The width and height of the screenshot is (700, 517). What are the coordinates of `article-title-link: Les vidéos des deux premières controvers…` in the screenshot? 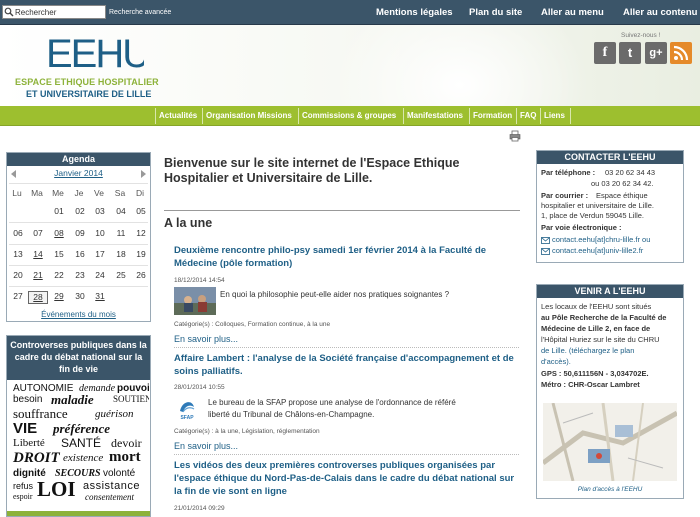 It's located at (346, 478).